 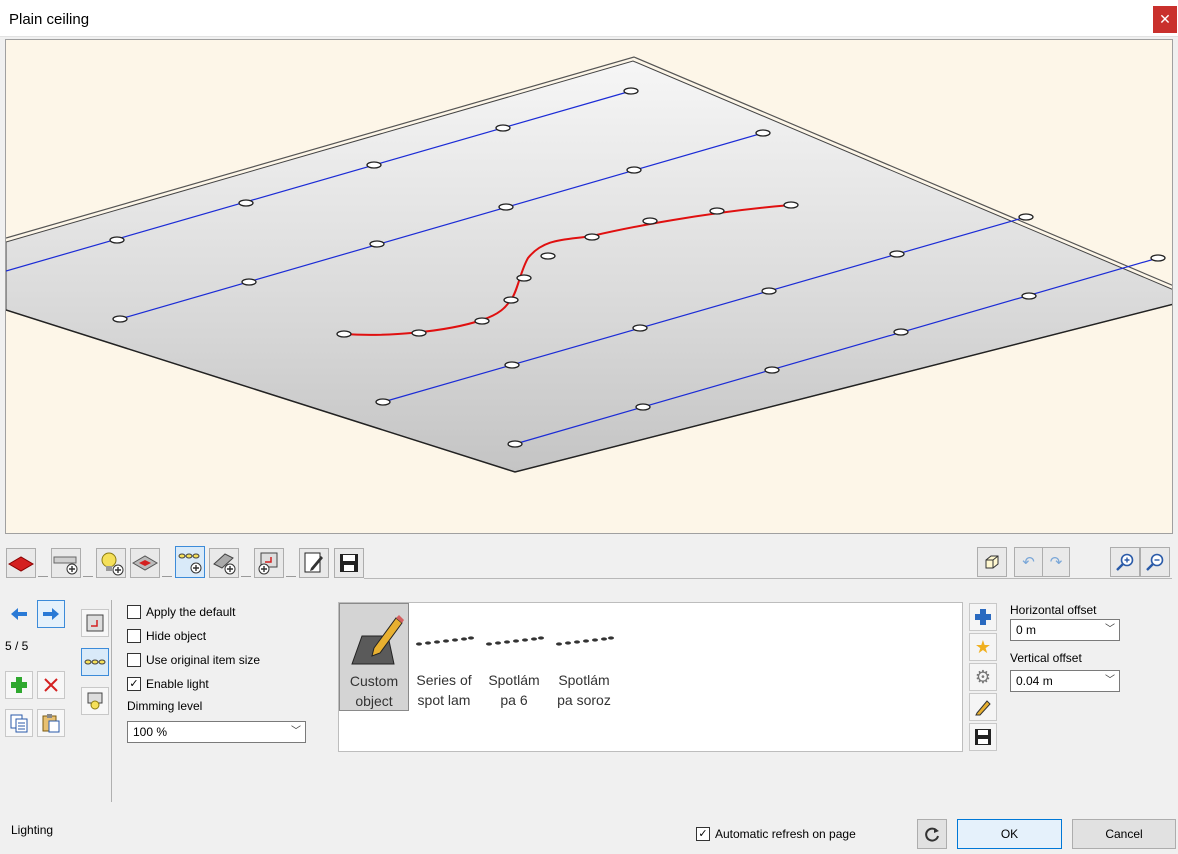 What do you see at coordinates (1065, 630) in the screenshot?
I see `horizontal-offset-select: 0 m ﹀` at bounding box center [1065, 630].